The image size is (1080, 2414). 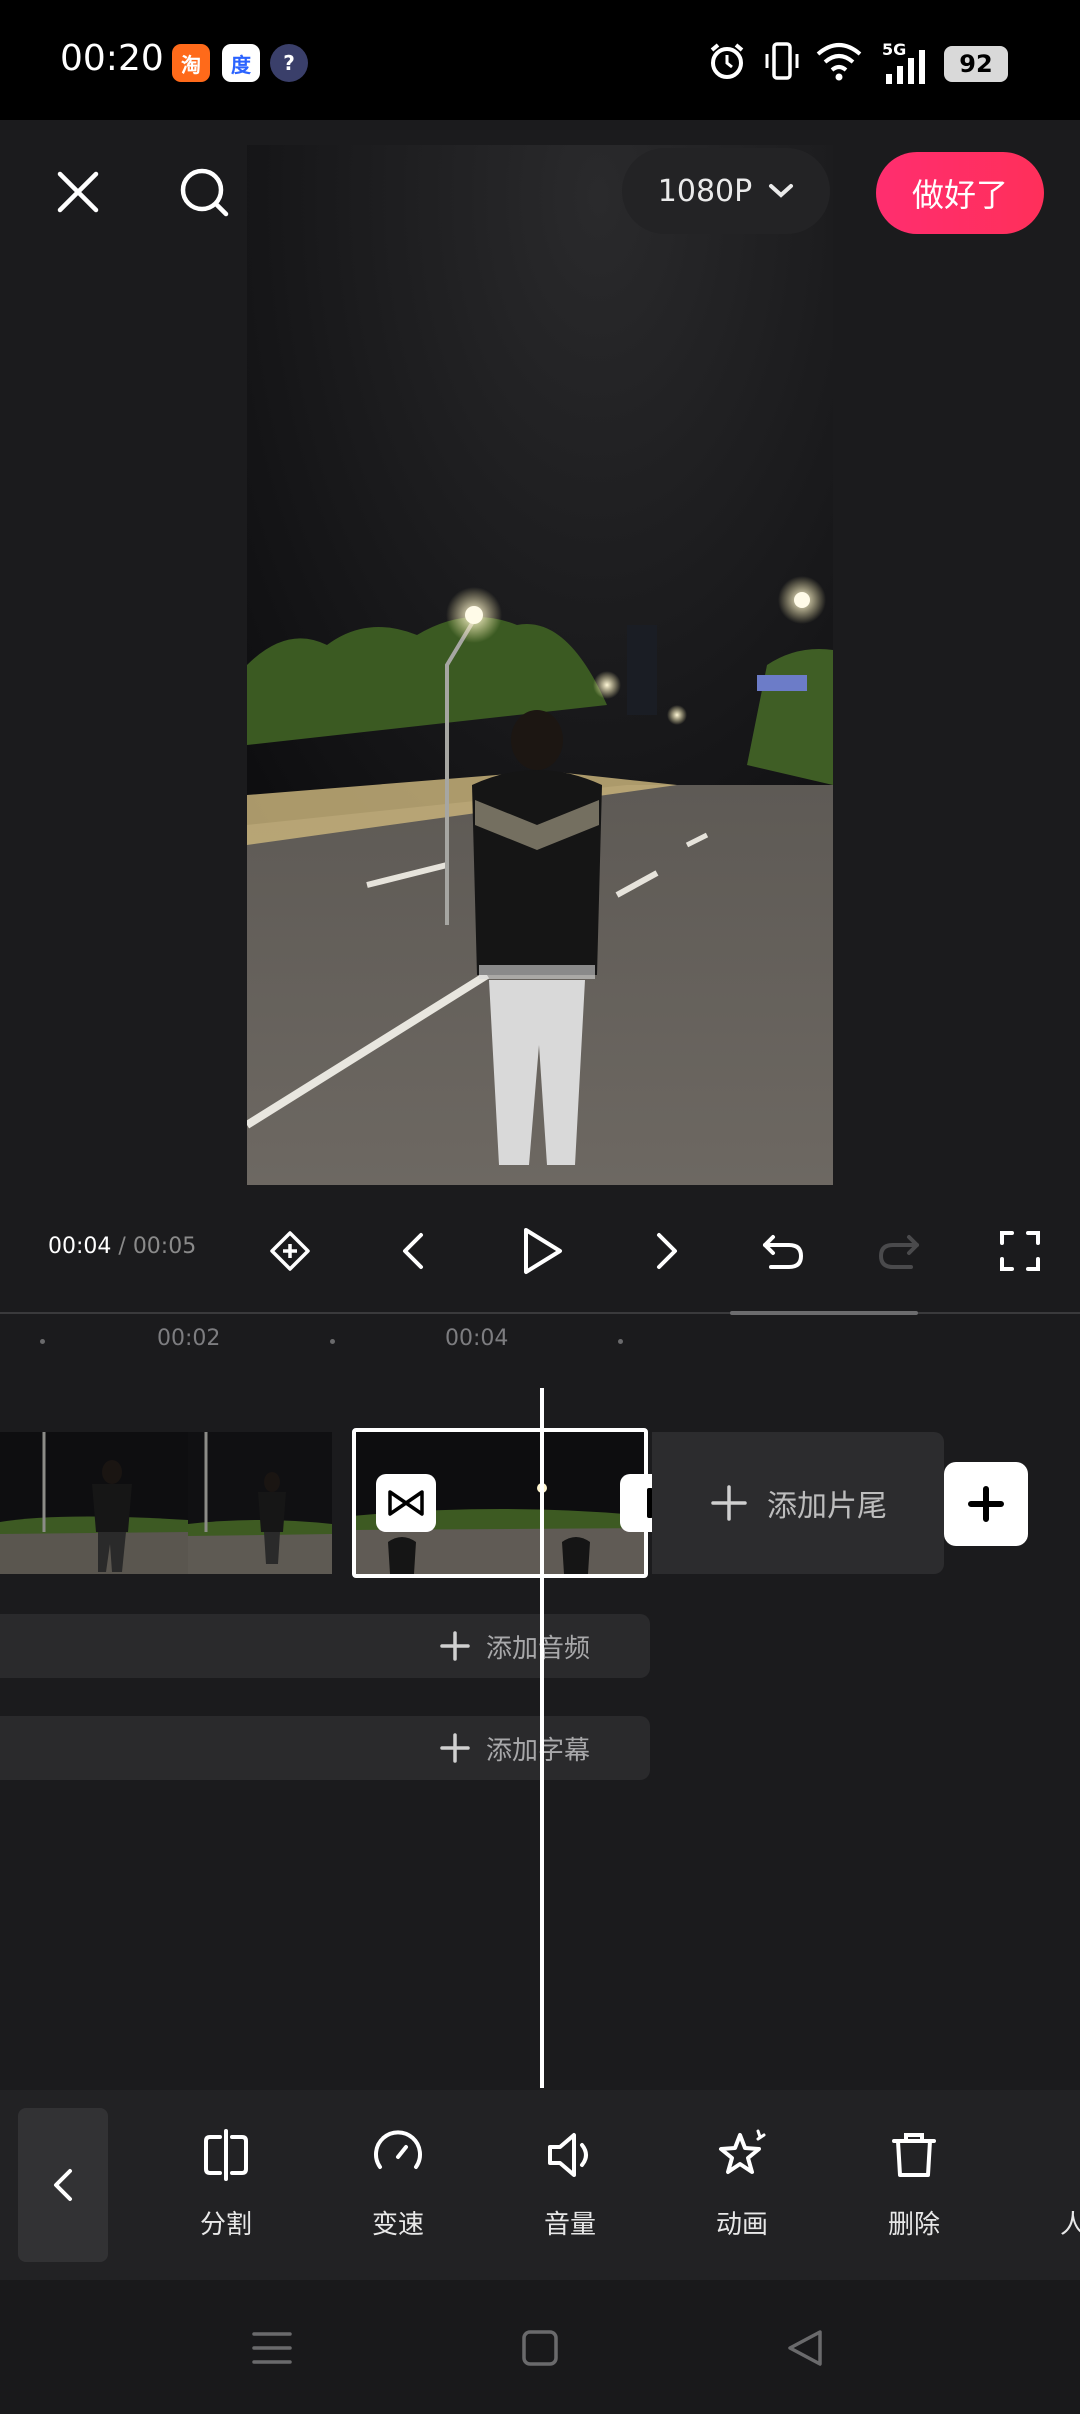 I want to click on transition-button, so click(x=406, y=1503).